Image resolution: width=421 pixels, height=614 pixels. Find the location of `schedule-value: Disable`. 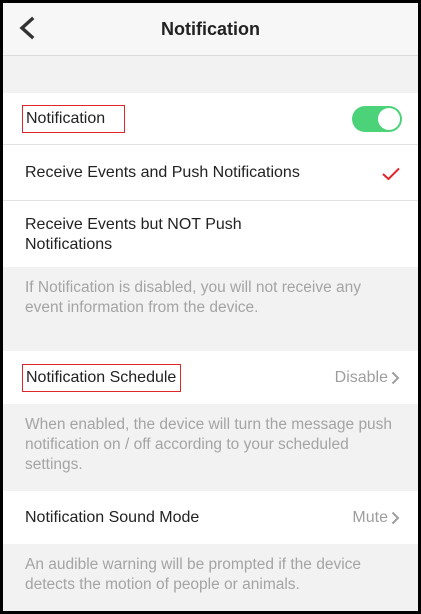

schedule-value: Disable is located at coordinates (367, 378).